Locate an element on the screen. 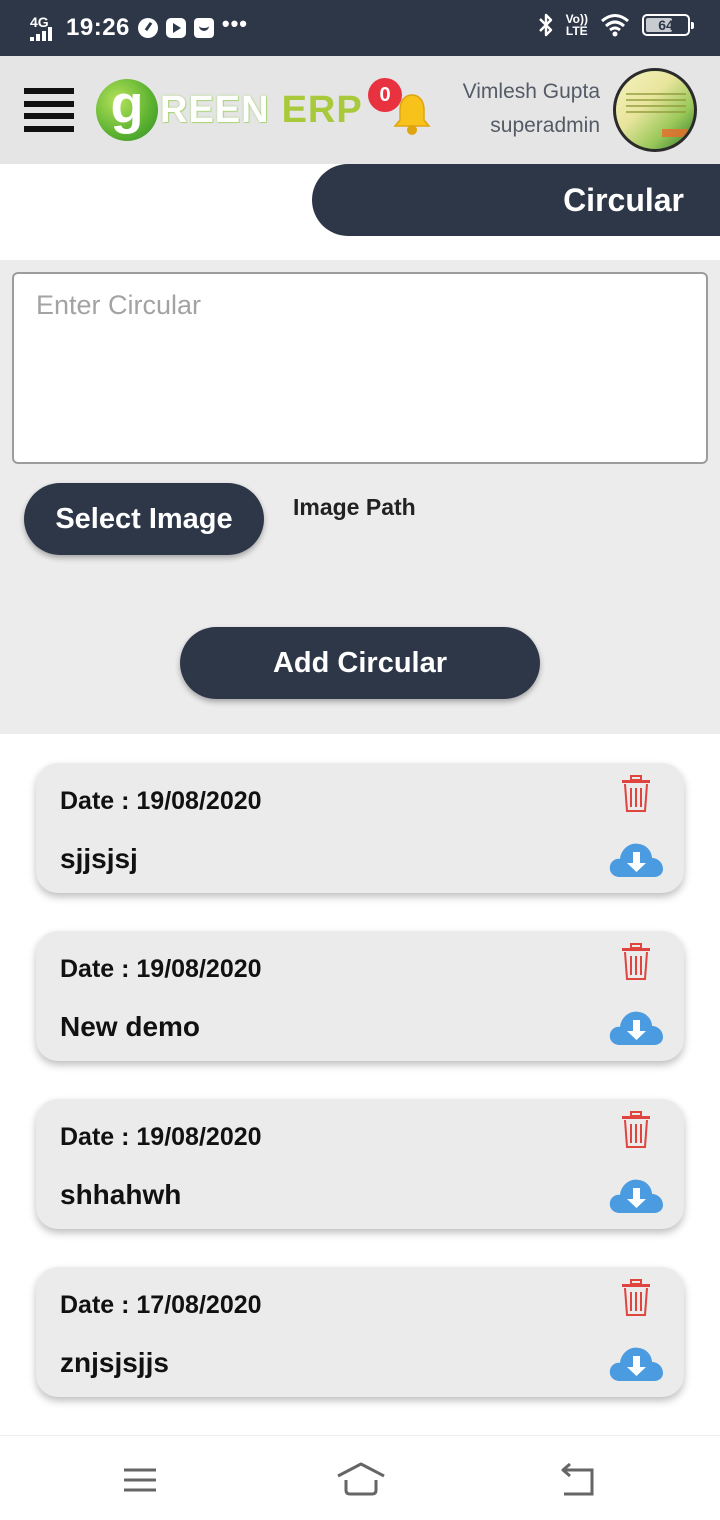 This screenshot has width=720, height=1520. hamburger-menu-icon is located at coordinates (49, 110).